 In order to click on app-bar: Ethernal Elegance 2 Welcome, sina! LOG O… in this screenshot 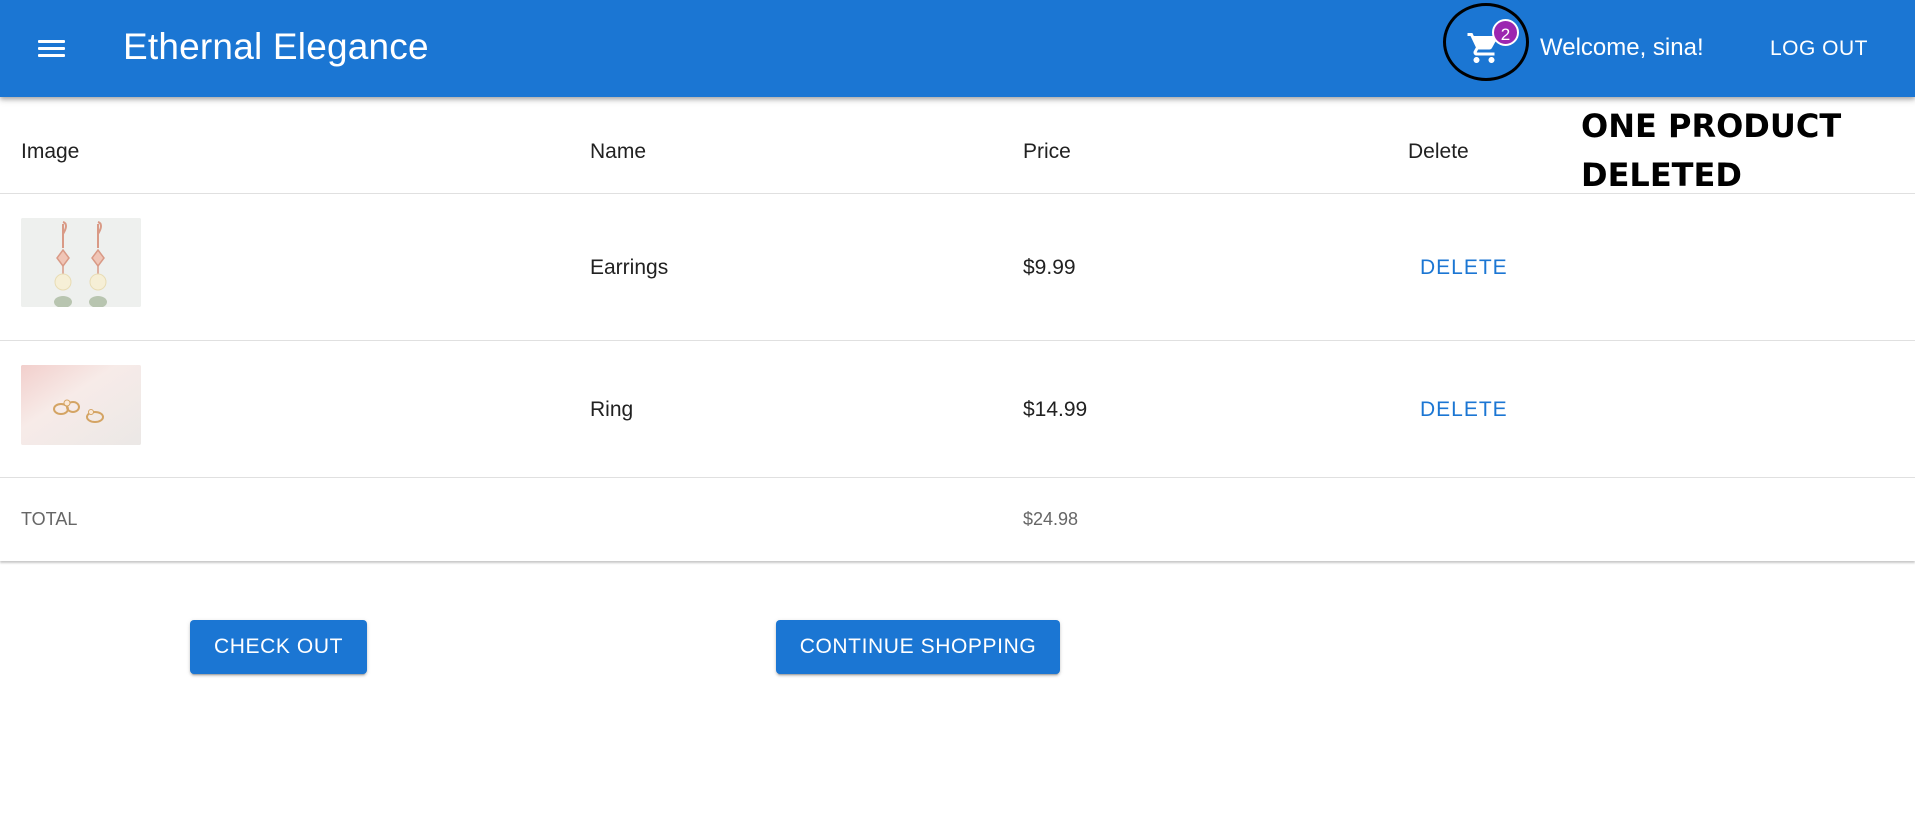, I will do `click(957, 48)`.